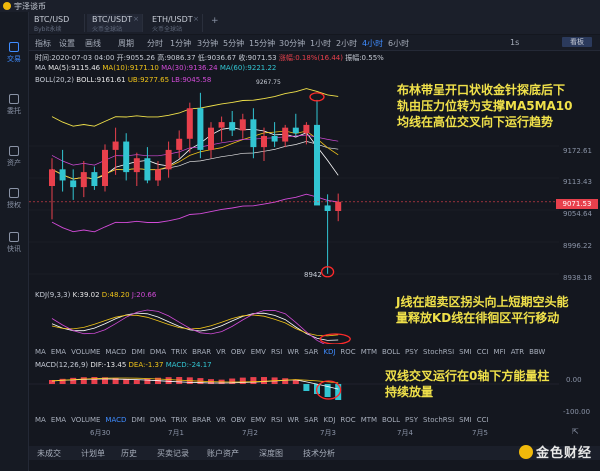 Image resolution: width=600 pixels, height=471 pixels. I want to click on add-tab-icon: +, so click(215, 21).